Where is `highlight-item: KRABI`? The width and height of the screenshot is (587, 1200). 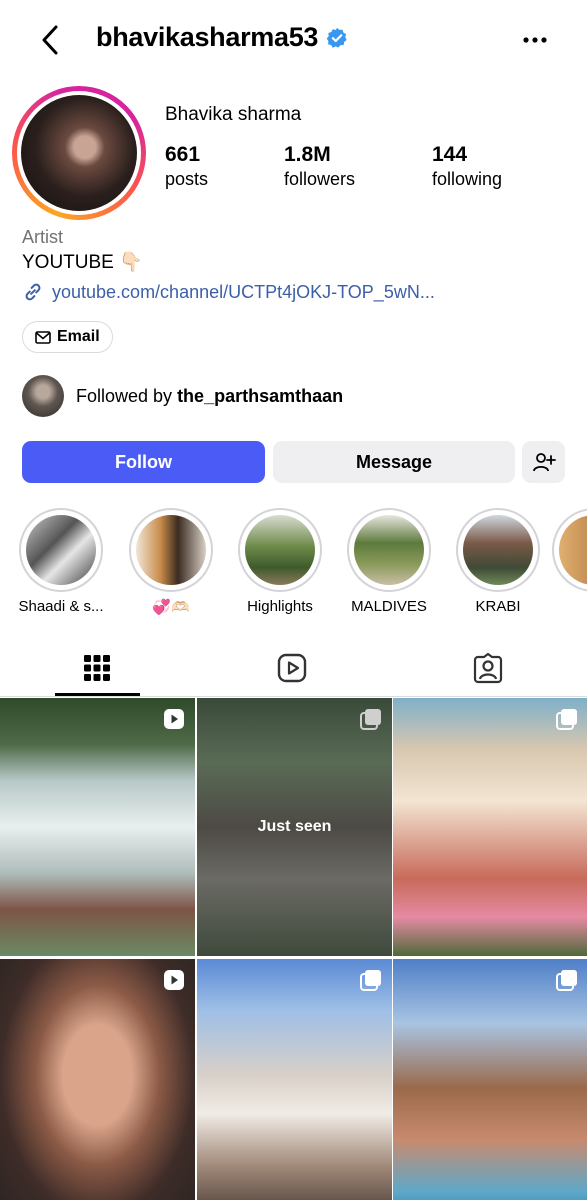
highlight-item: KRABI is located at coordinates (498, 561).